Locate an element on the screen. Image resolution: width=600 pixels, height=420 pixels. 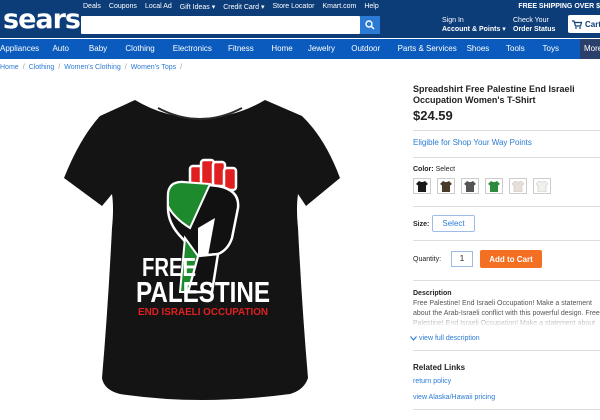
breadcrumb-womens-clothing: Women's Clothing is located at coordinates (92, 67).